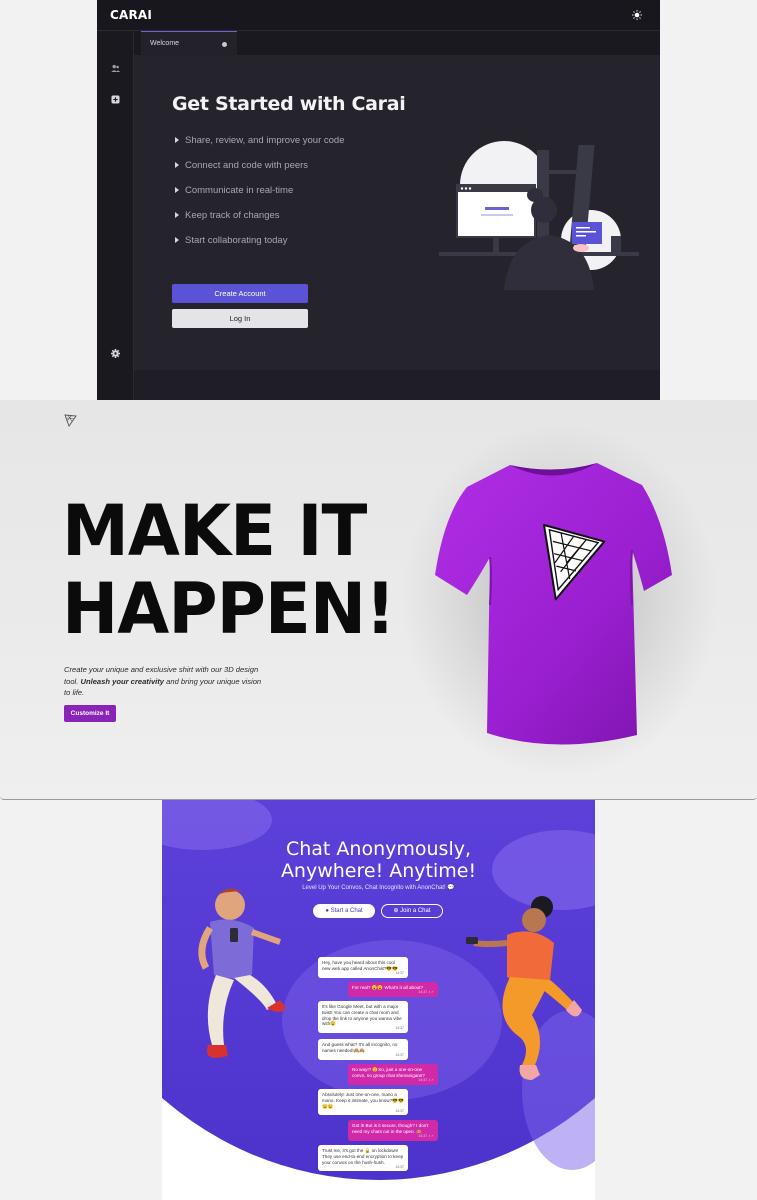  I want to click on hero-headline: MAKE IT HAPPEN!, so click(229, 570).